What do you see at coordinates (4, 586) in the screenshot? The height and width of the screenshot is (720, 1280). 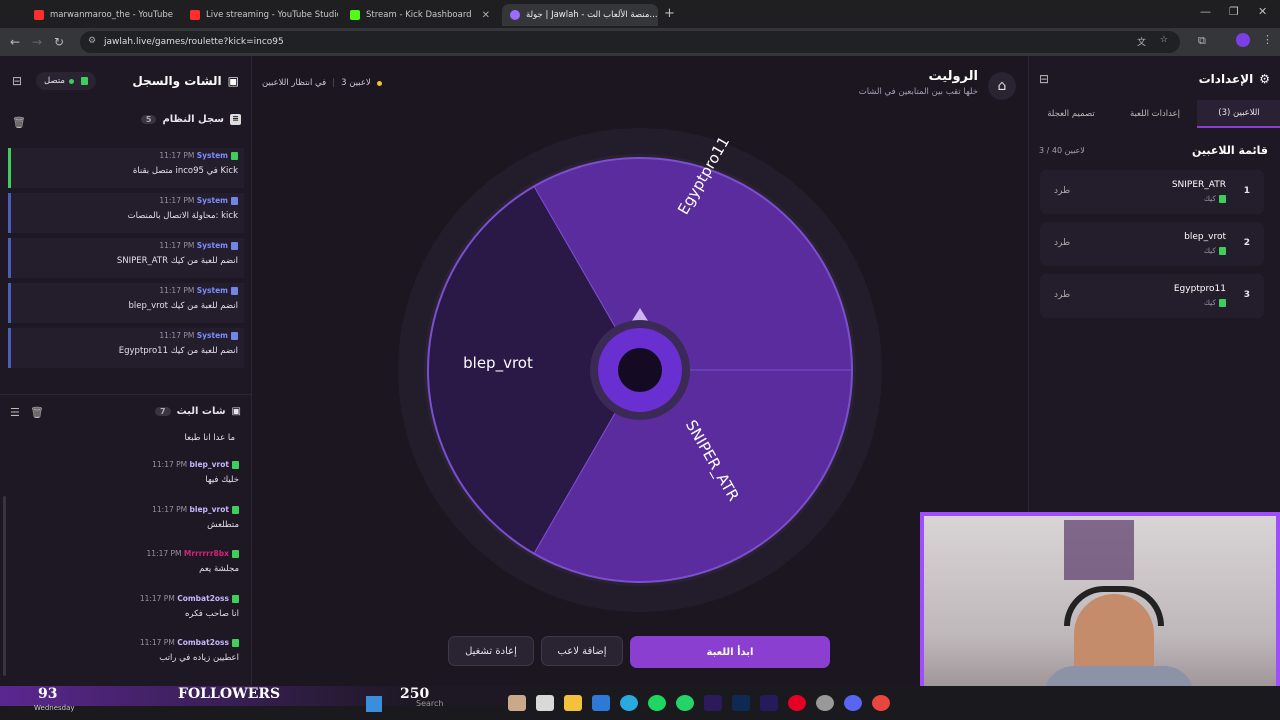 I see `chat-scrollbar` at bounding box center [4, 586].